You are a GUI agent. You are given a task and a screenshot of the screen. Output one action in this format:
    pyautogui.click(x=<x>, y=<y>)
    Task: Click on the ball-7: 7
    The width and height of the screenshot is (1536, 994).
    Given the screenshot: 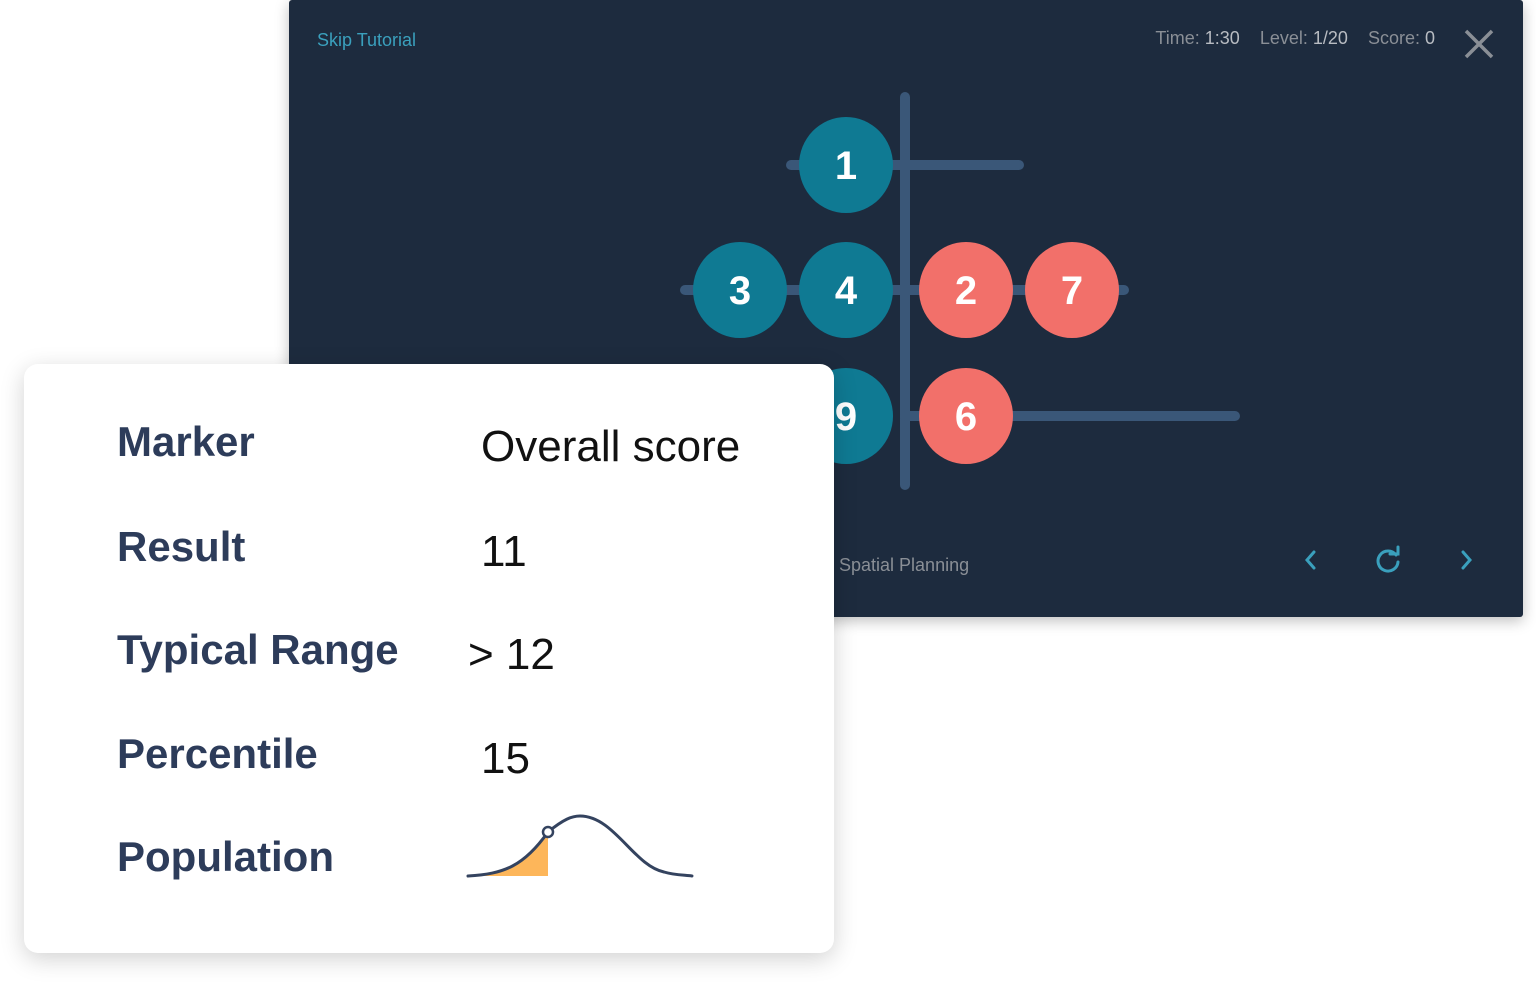 What is the action you would take?
    pyautogui.click(x=1072, y=290)
    